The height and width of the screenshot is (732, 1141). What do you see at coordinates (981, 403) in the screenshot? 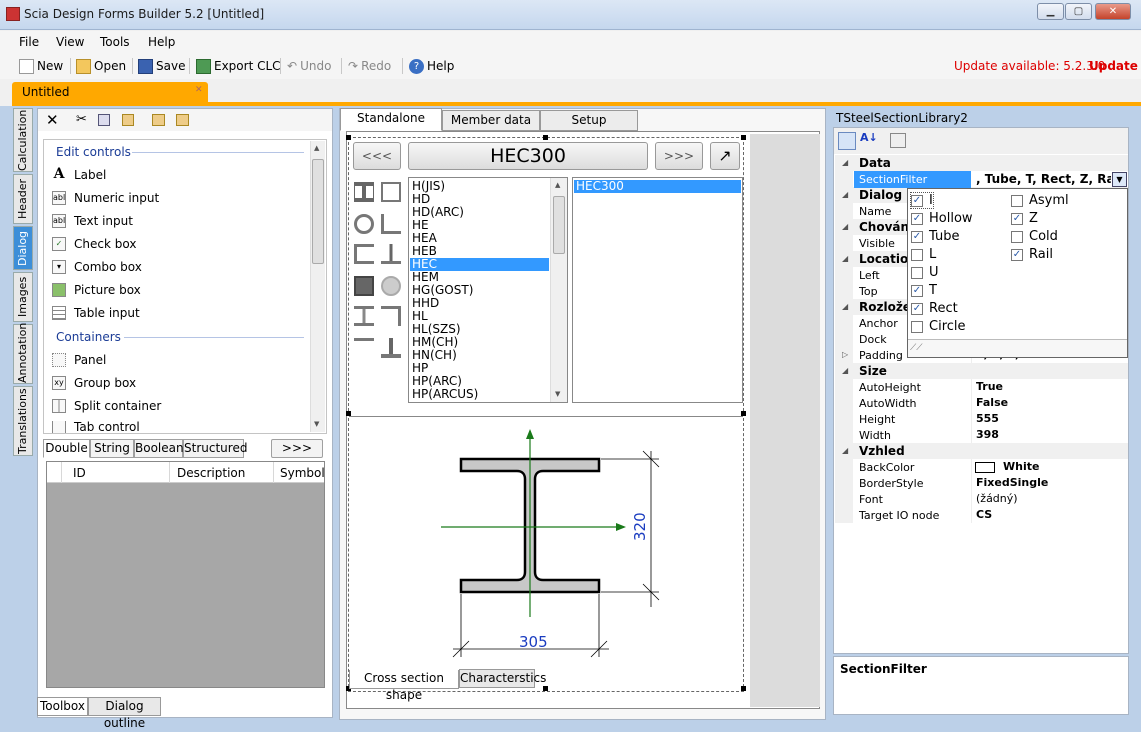
I see `property-row: AutoWidth False` at bounding box center [981, 403].